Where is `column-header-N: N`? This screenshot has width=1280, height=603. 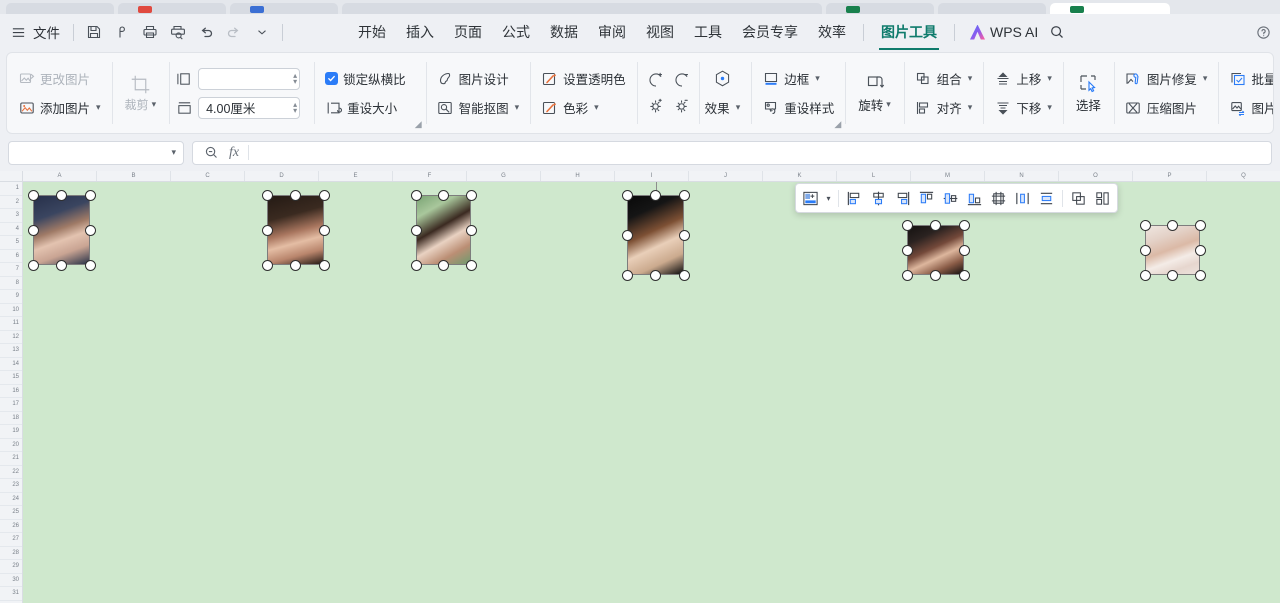 column-header-N: N is located at coordinates (1022, 176).